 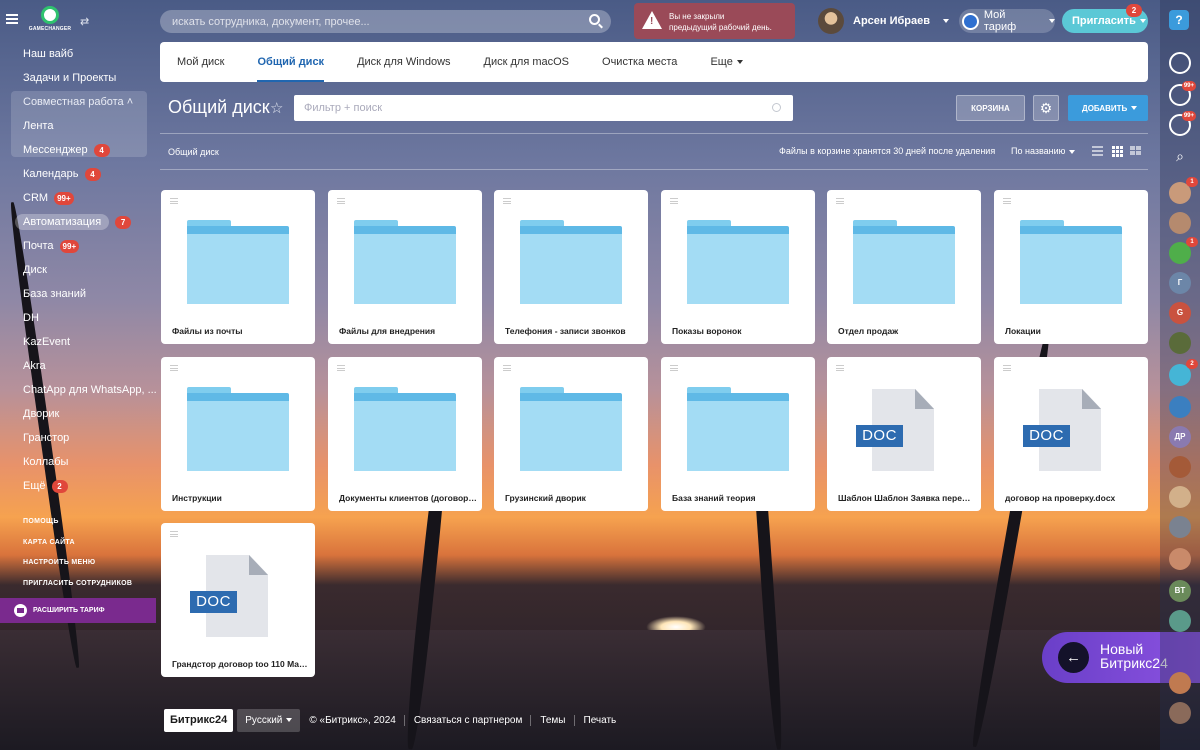 I want to click on star-icon: ☆, so click(x=276, y=108).